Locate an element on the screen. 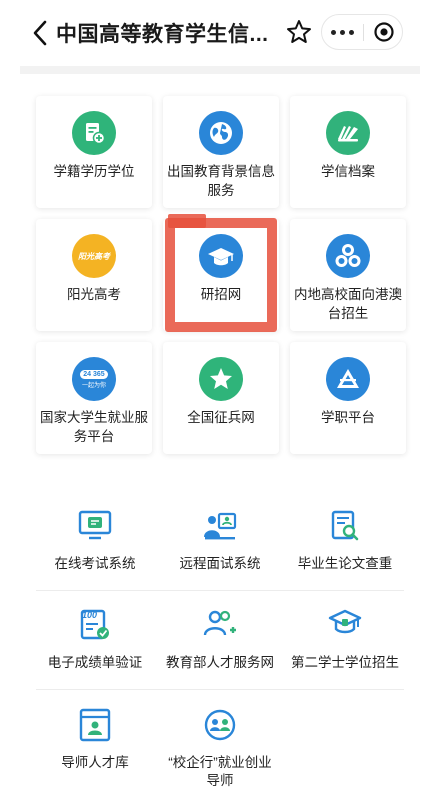 Image resolution: width=448 pixels, height=810 pixels. triangle-logo-icon is located at coordinates (348, 379).